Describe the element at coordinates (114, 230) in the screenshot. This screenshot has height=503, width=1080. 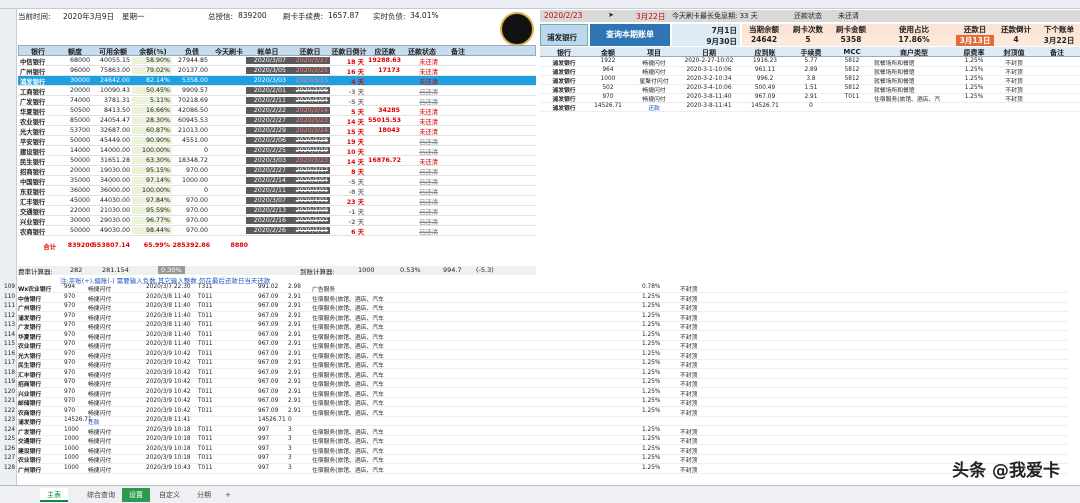
I see `available: 49030.00` at that location.